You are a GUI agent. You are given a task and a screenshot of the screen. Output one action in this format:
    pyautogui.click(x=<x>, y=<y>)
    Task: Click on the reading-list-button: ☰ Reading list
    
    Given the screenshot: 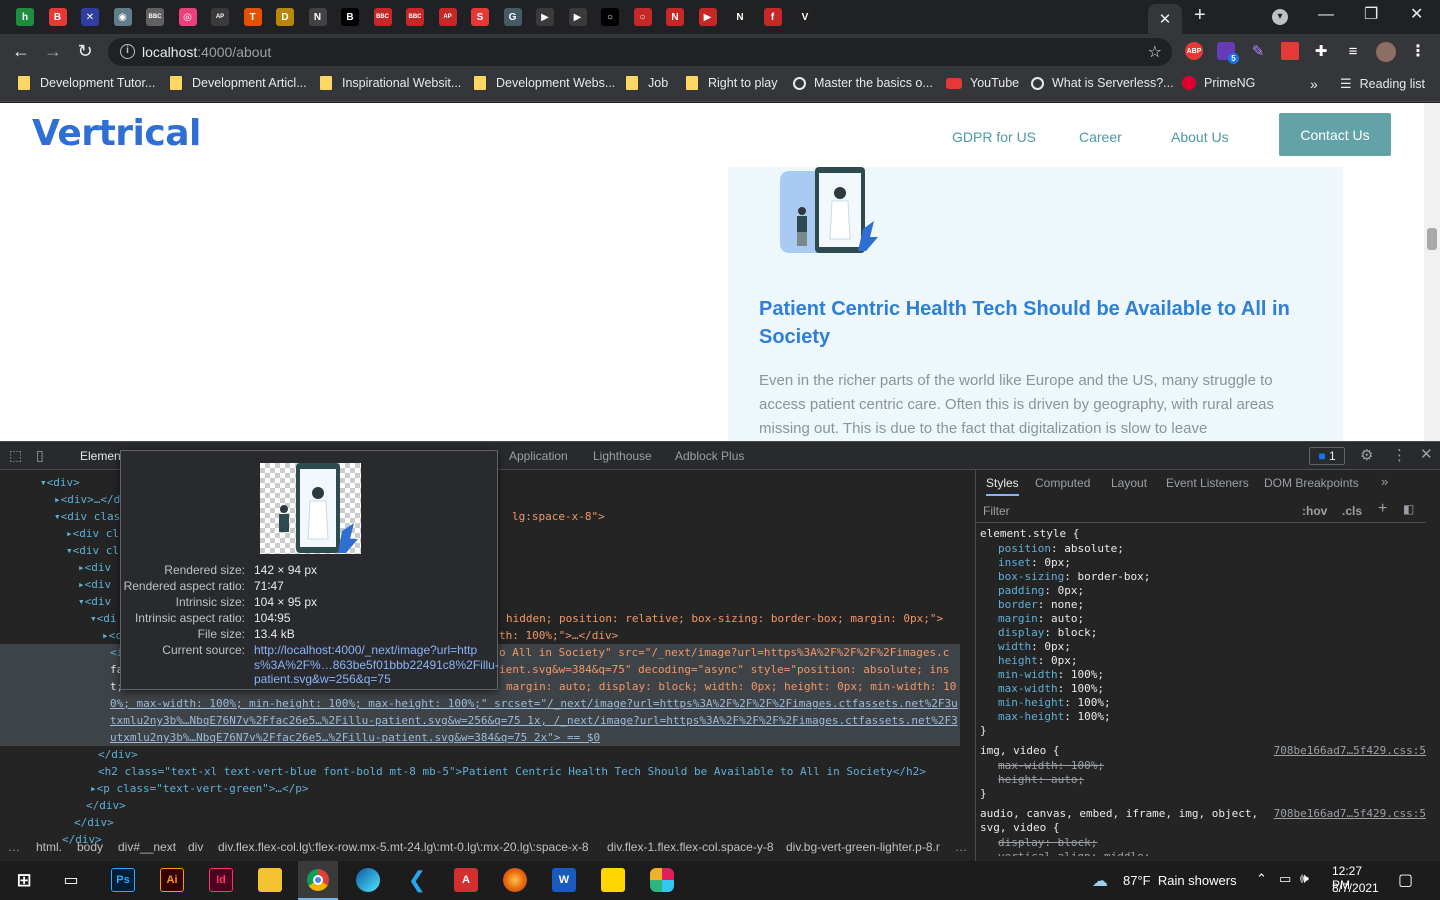 What is the action you would take?
    pyautogui.click(x=1382, y=84)
    